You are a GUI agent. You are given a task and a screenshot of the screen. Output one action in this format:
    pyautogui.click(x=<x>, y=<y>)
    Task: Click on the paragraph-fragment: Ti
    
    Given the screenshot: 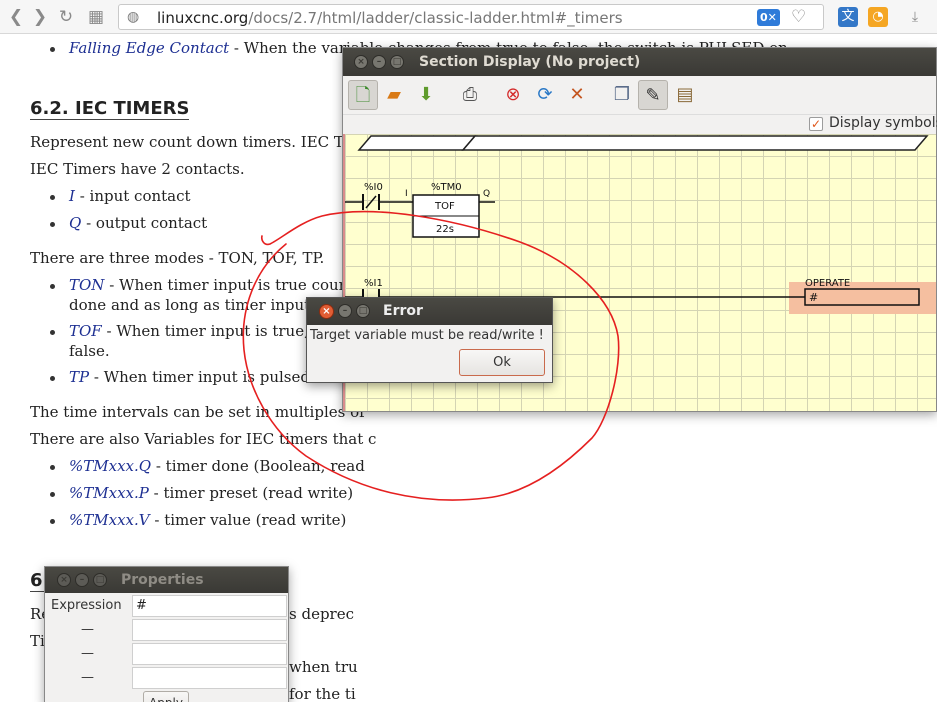 What is the action you would take?
    pyautogui.click(x=37, y=641)
    